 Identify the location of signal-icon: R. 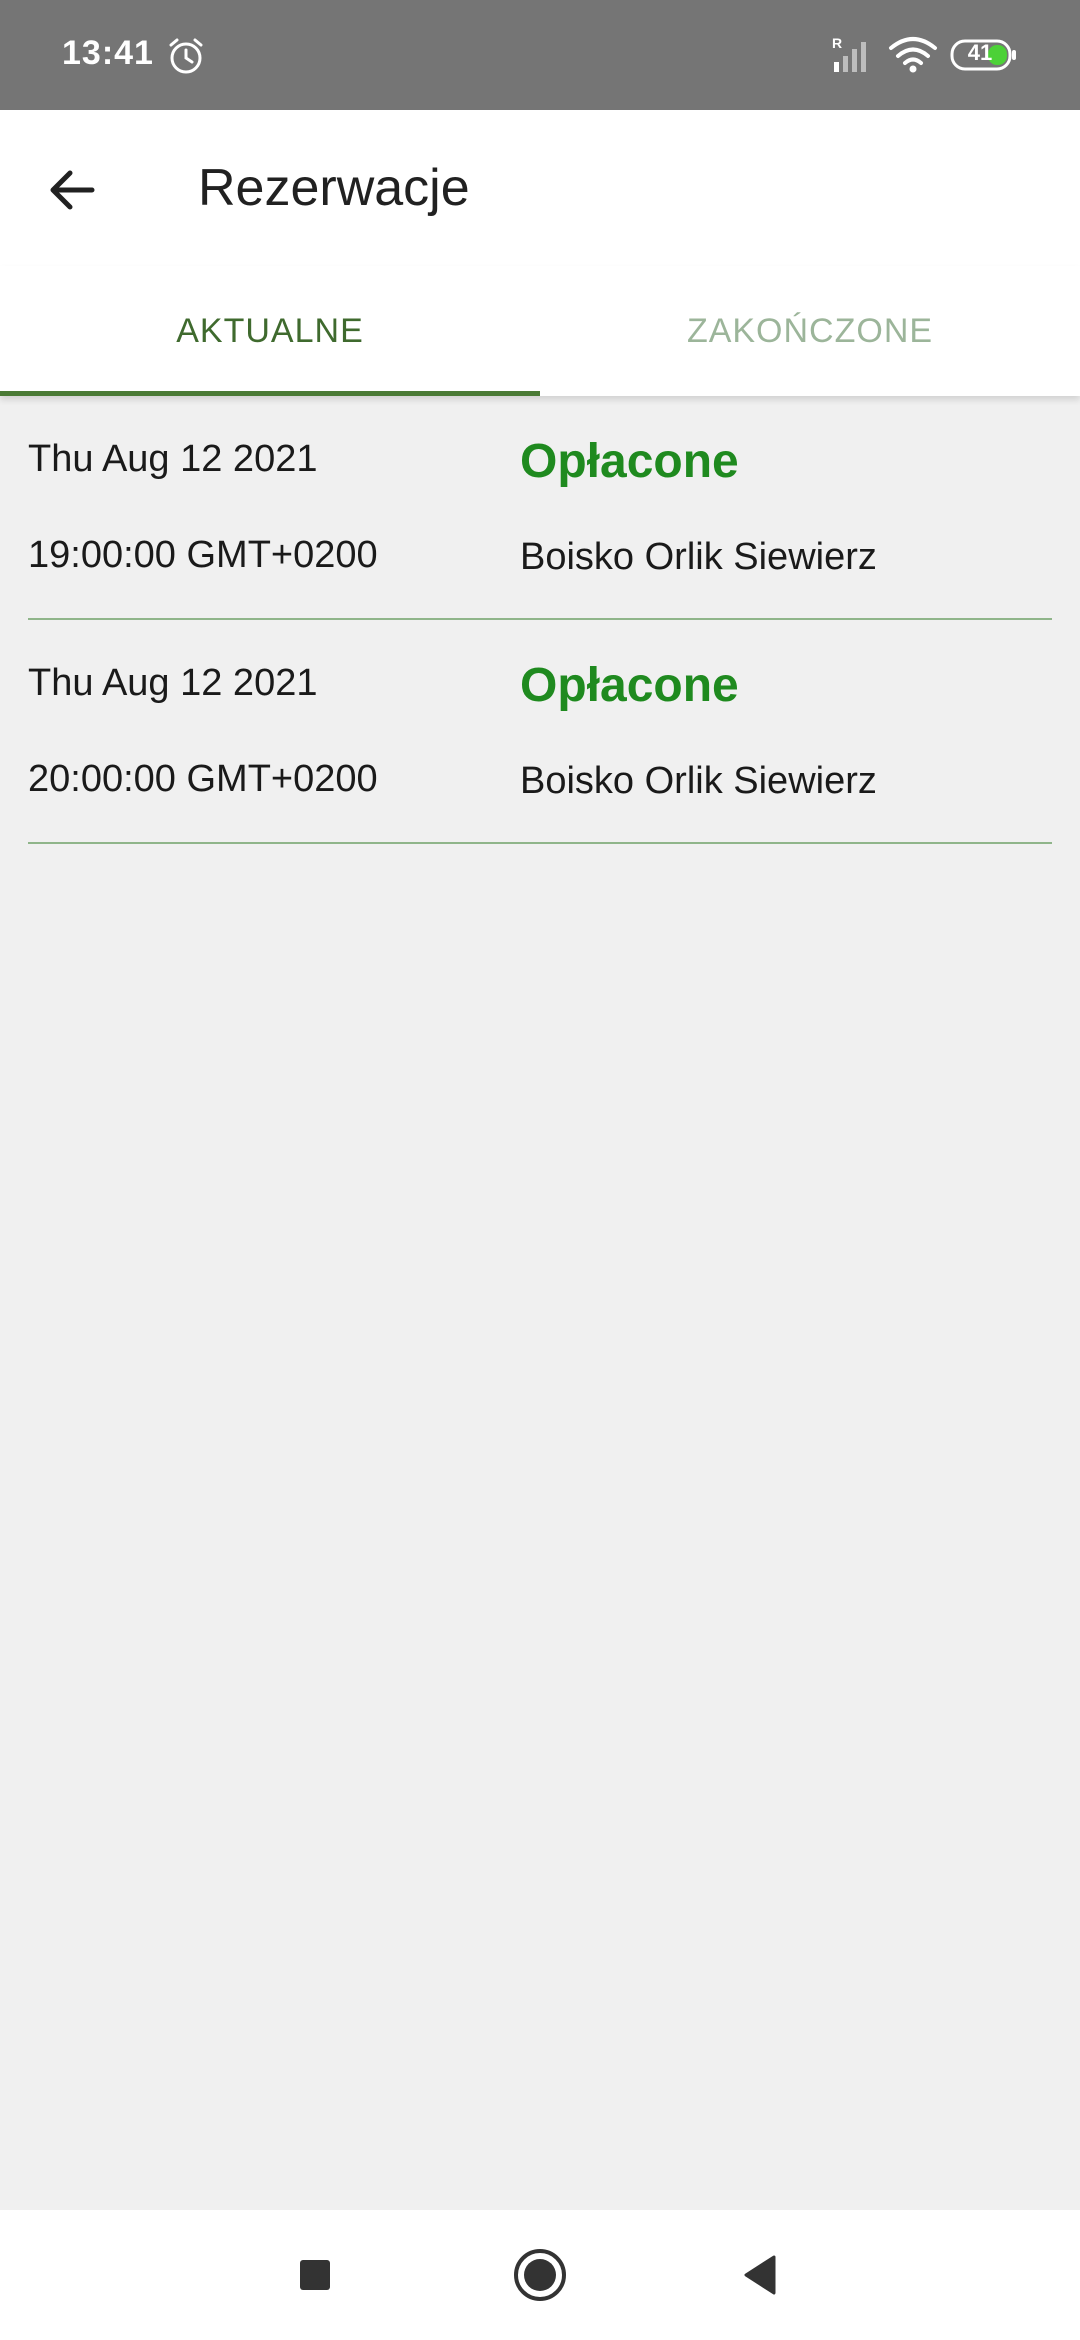
(849, 53).